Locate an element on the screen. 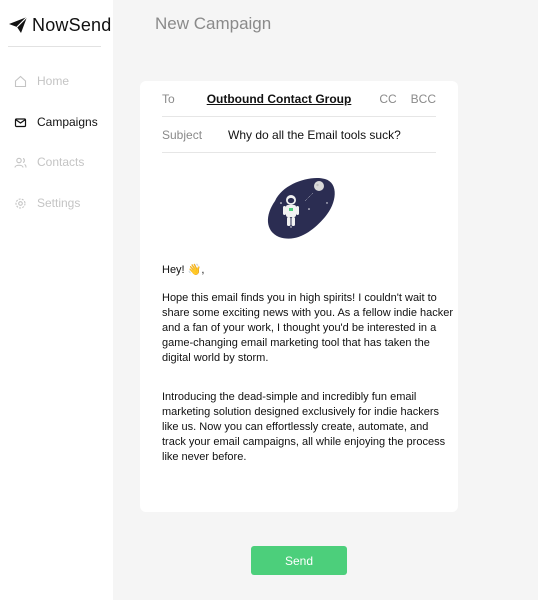 Image resolution: width=538 pixels, height=600 pixels. app-name: NowSend is located at coordinates (72, 24).